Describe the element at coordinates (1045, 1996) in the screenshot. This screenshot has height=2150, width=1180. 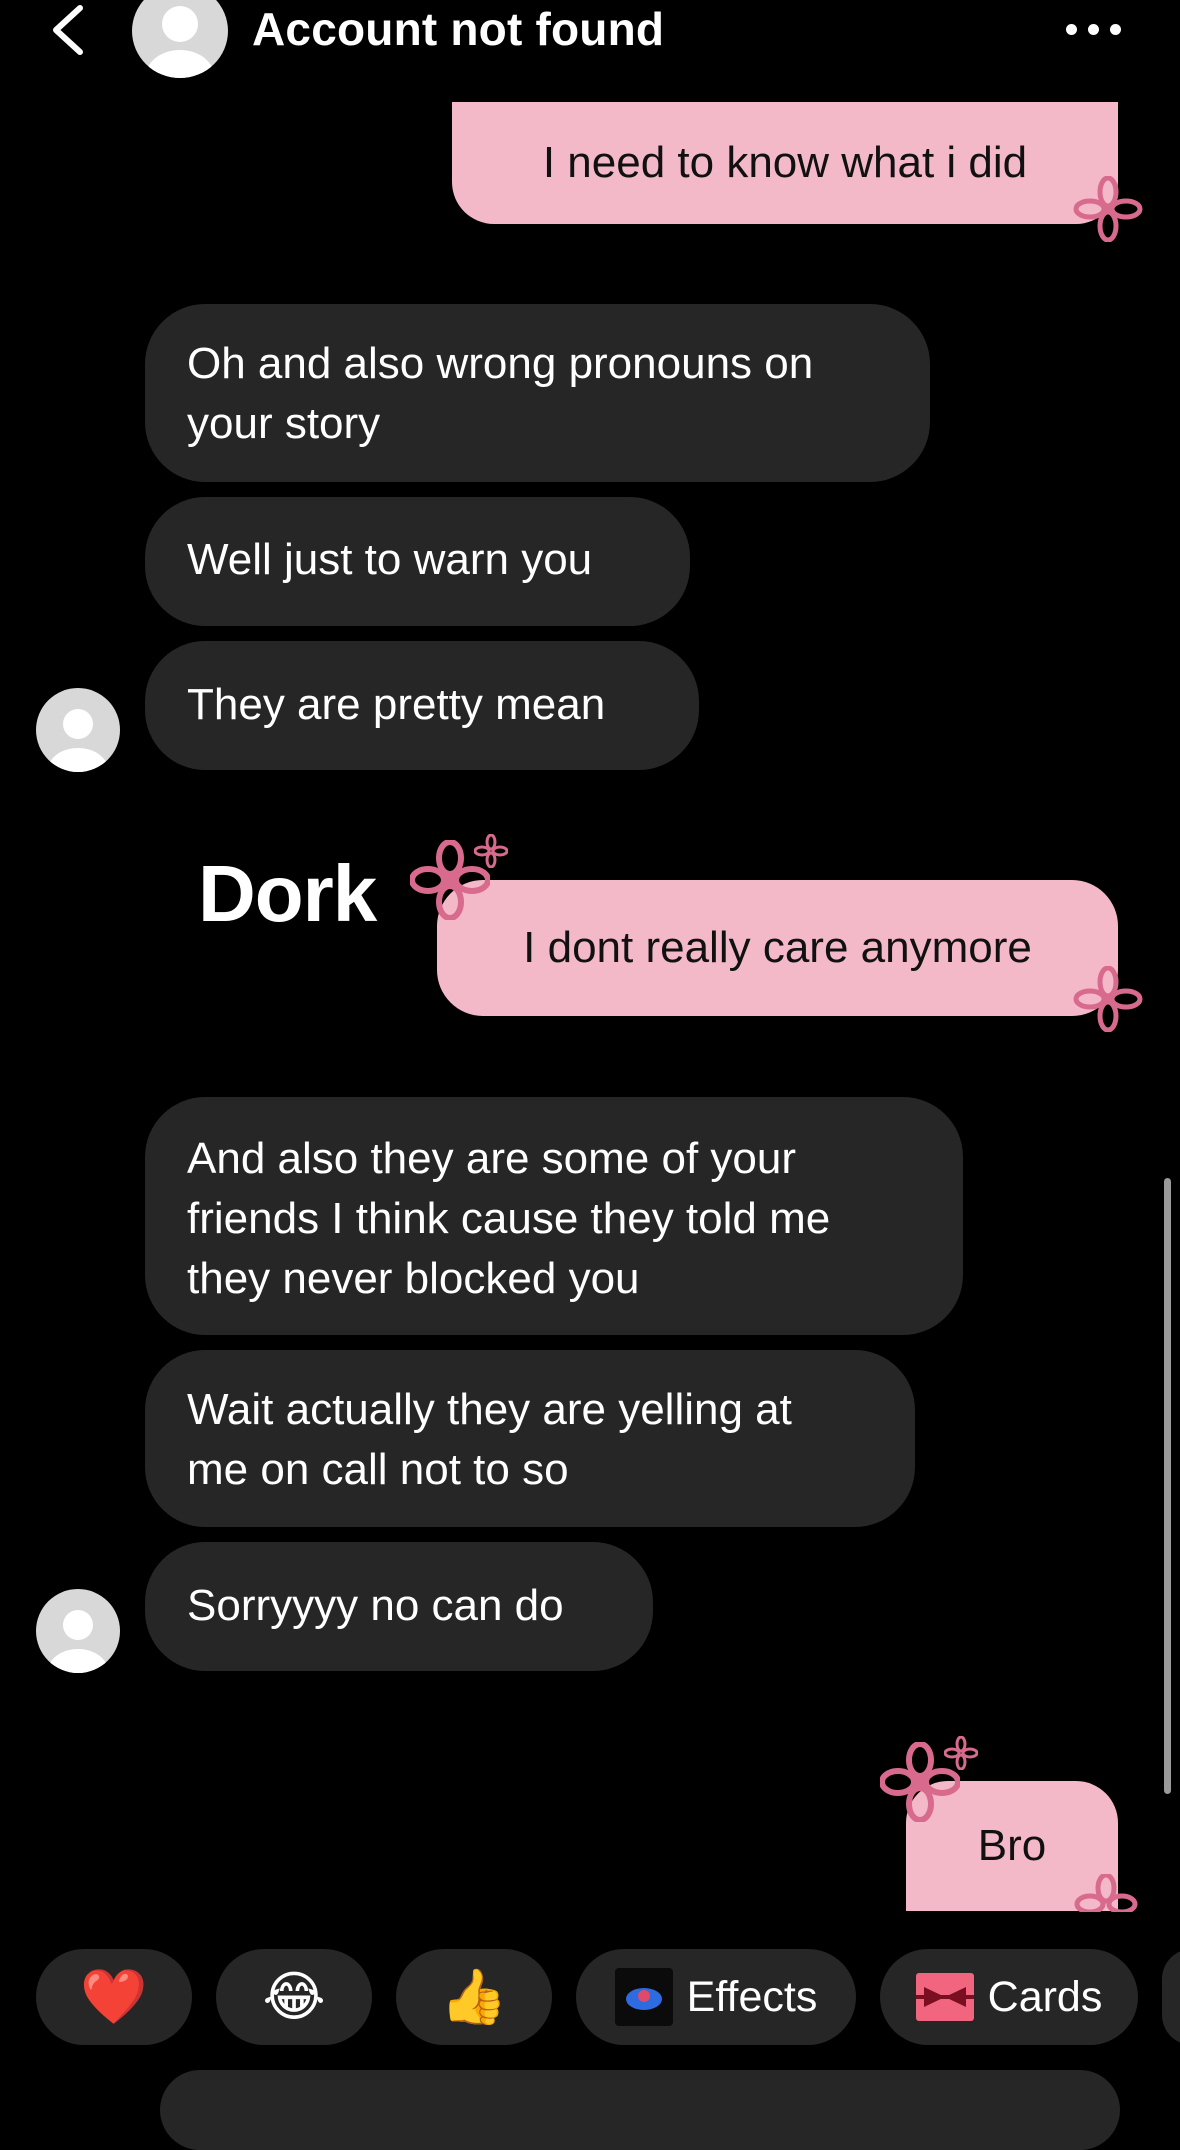
I see `cards-label: Cards` at that location.